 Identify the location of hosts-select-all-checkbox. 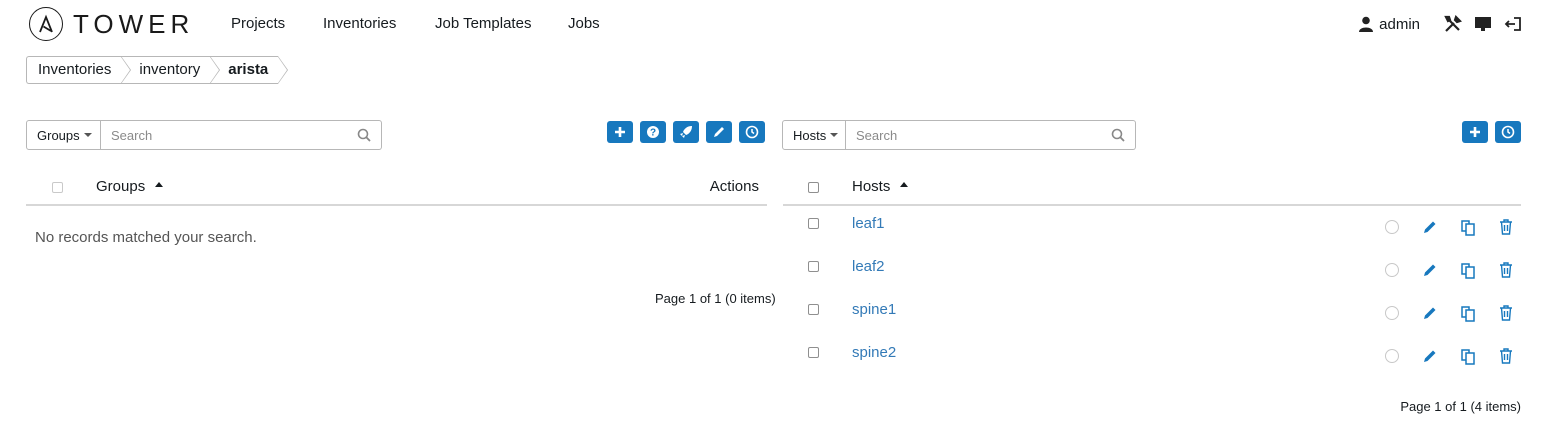
(813, 187).